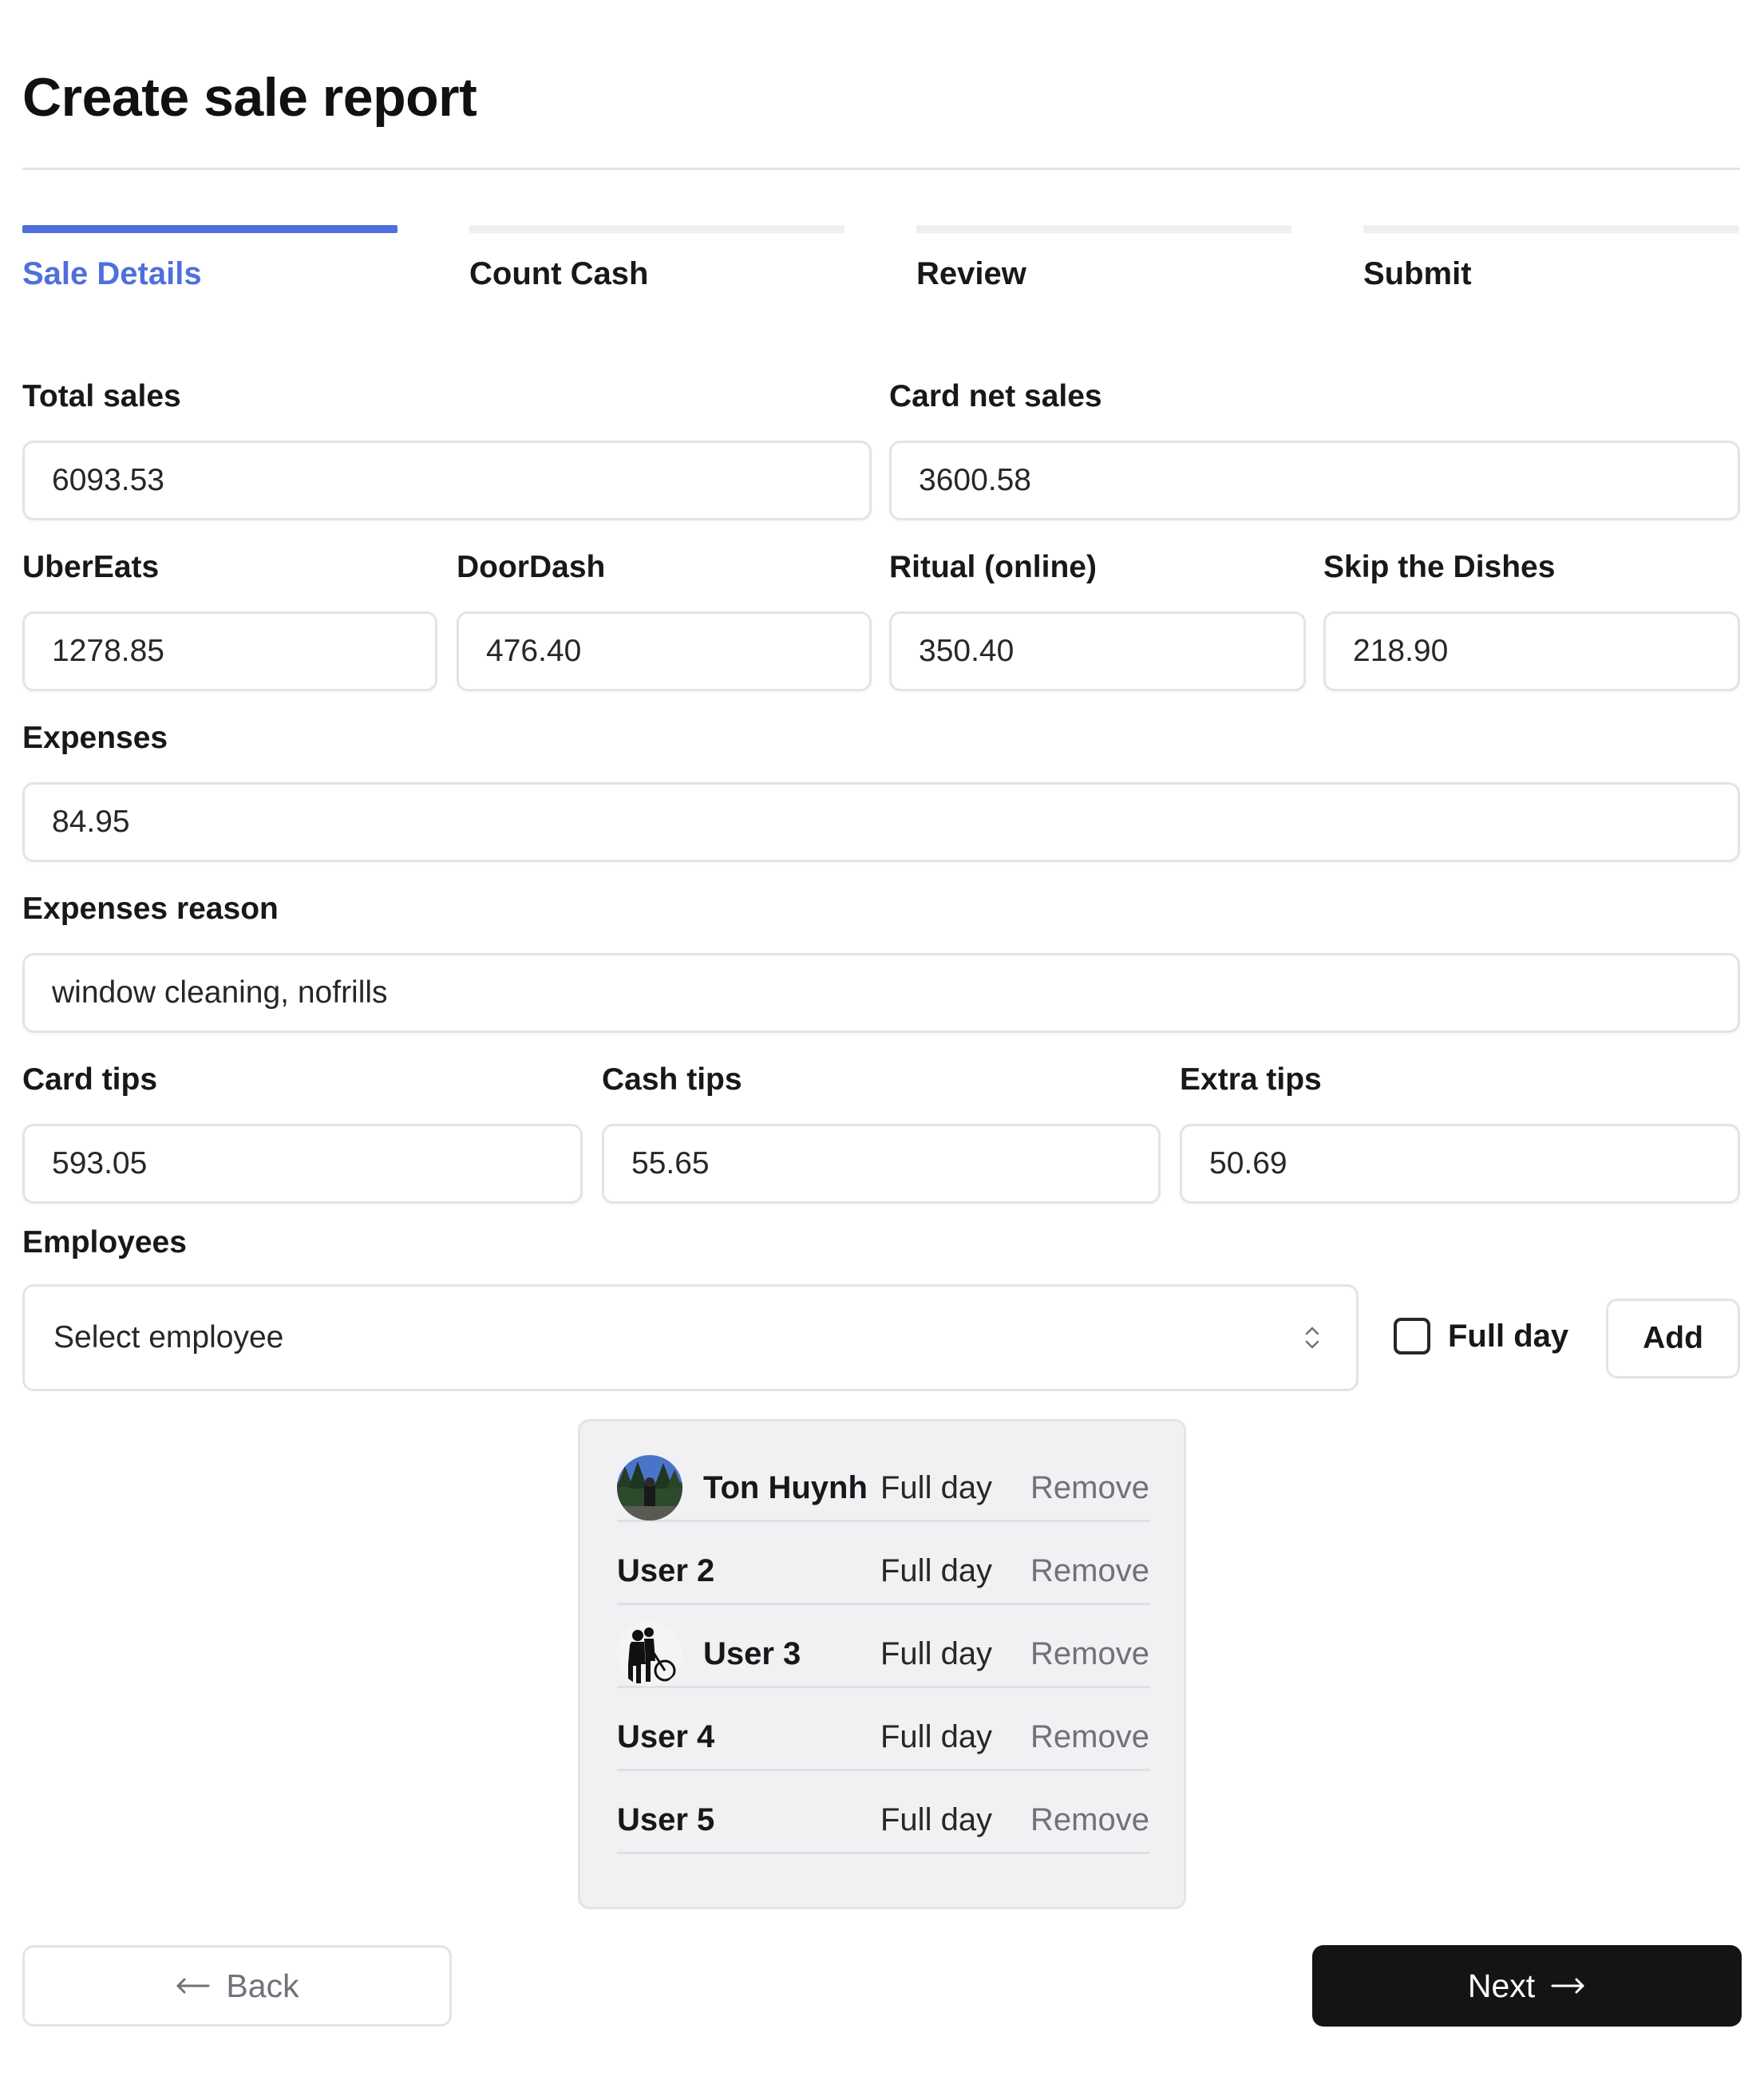  Describe the element at coordinates (229, 651) in the screenshot. I see `ubereats-input: 1278.85` at that location.